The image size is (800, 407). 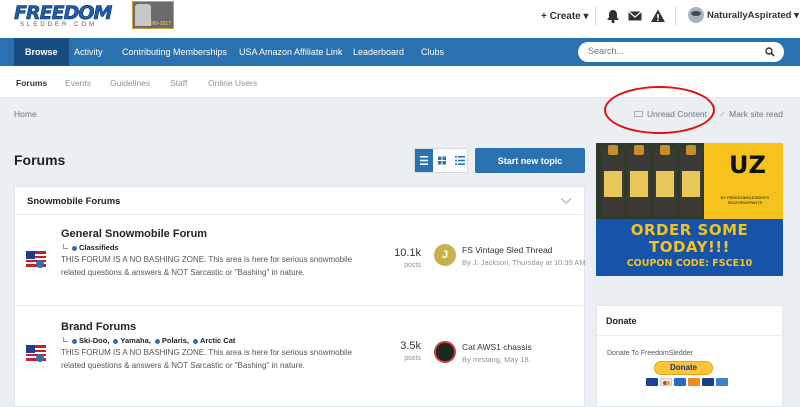 I want to click on username: NaturallyAspirated ▾, so click(x=753, y=15).